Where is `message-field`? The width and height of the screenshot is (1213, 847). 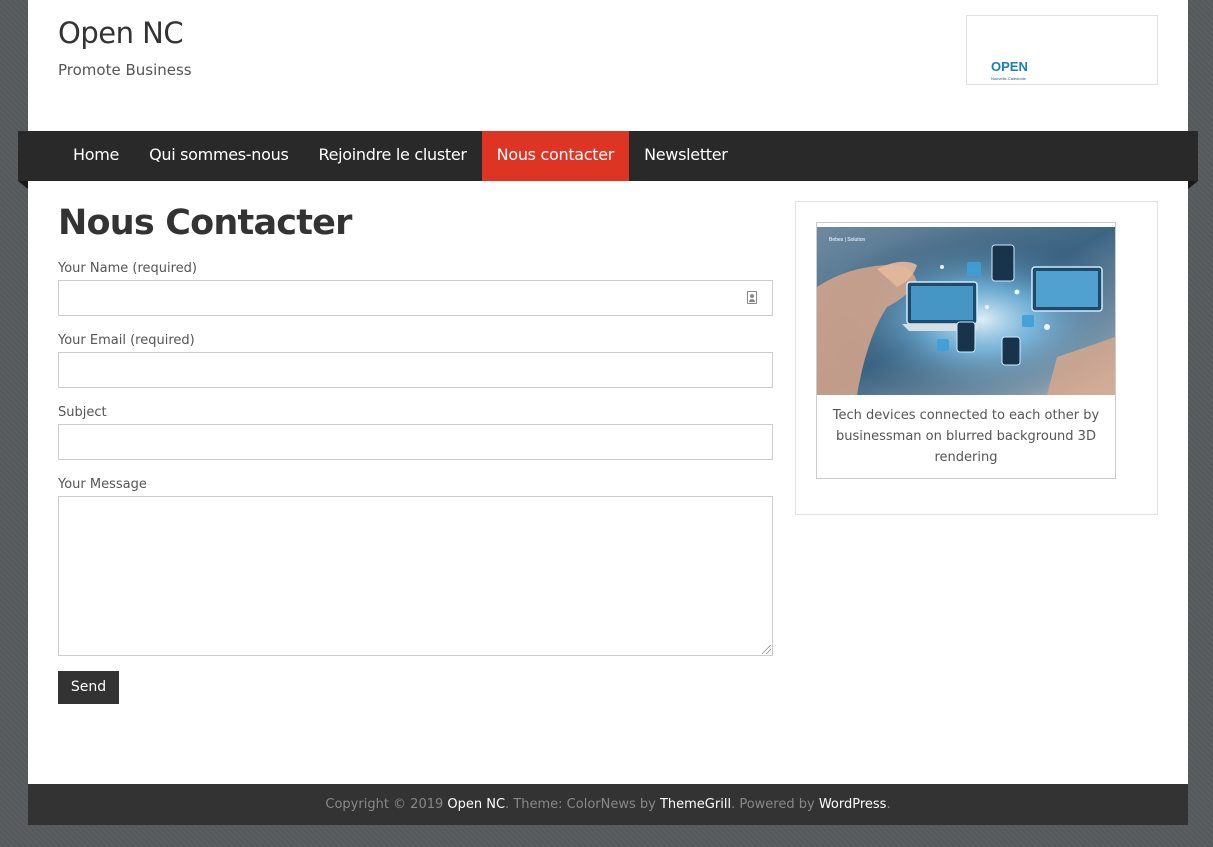
message-field is located at coordinates (415, 576).